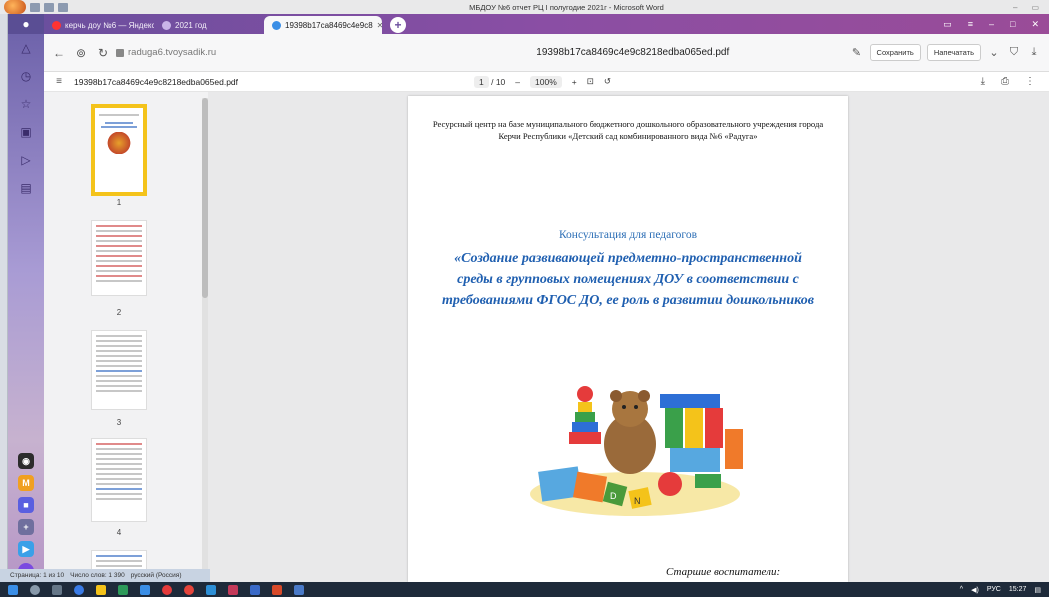 The image size is (1049, 597). Describe the element at coordinates (994, 52) in the screenshot. I see `chevron-down-icon: ⌄` at that location.